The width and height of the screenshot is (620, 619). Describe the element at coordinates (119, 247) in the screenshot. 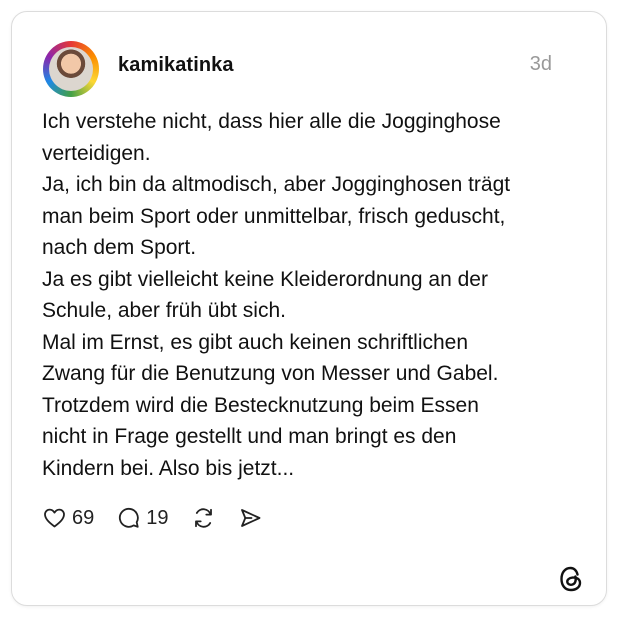

I see `post-text-line: nach dem Sport.` at that location.